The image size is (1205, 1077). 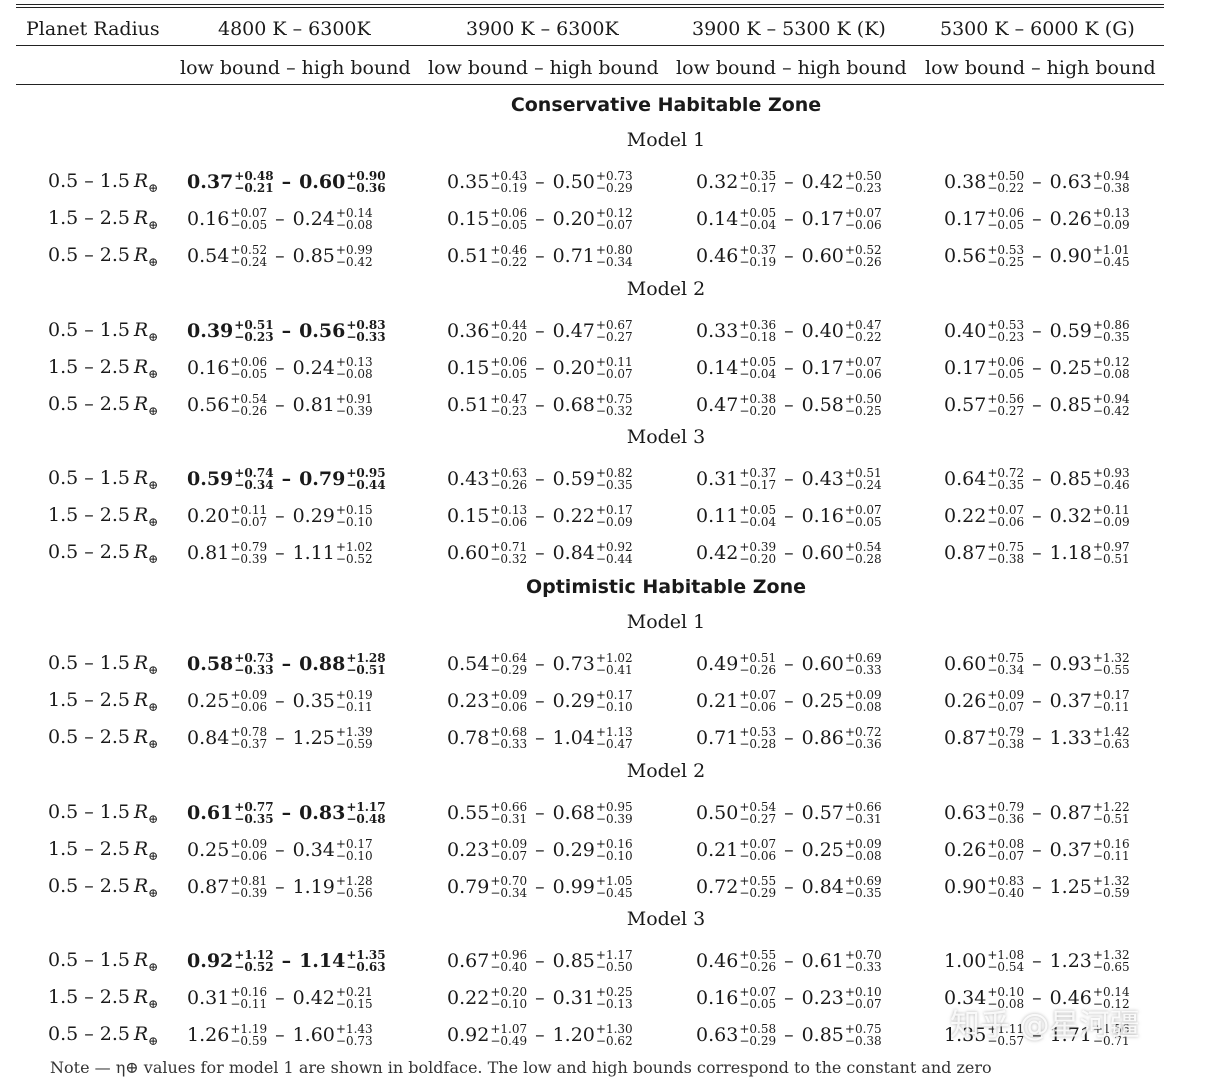 I want to click on high-bound-minus: −0.09, so click(x=614, y=522).